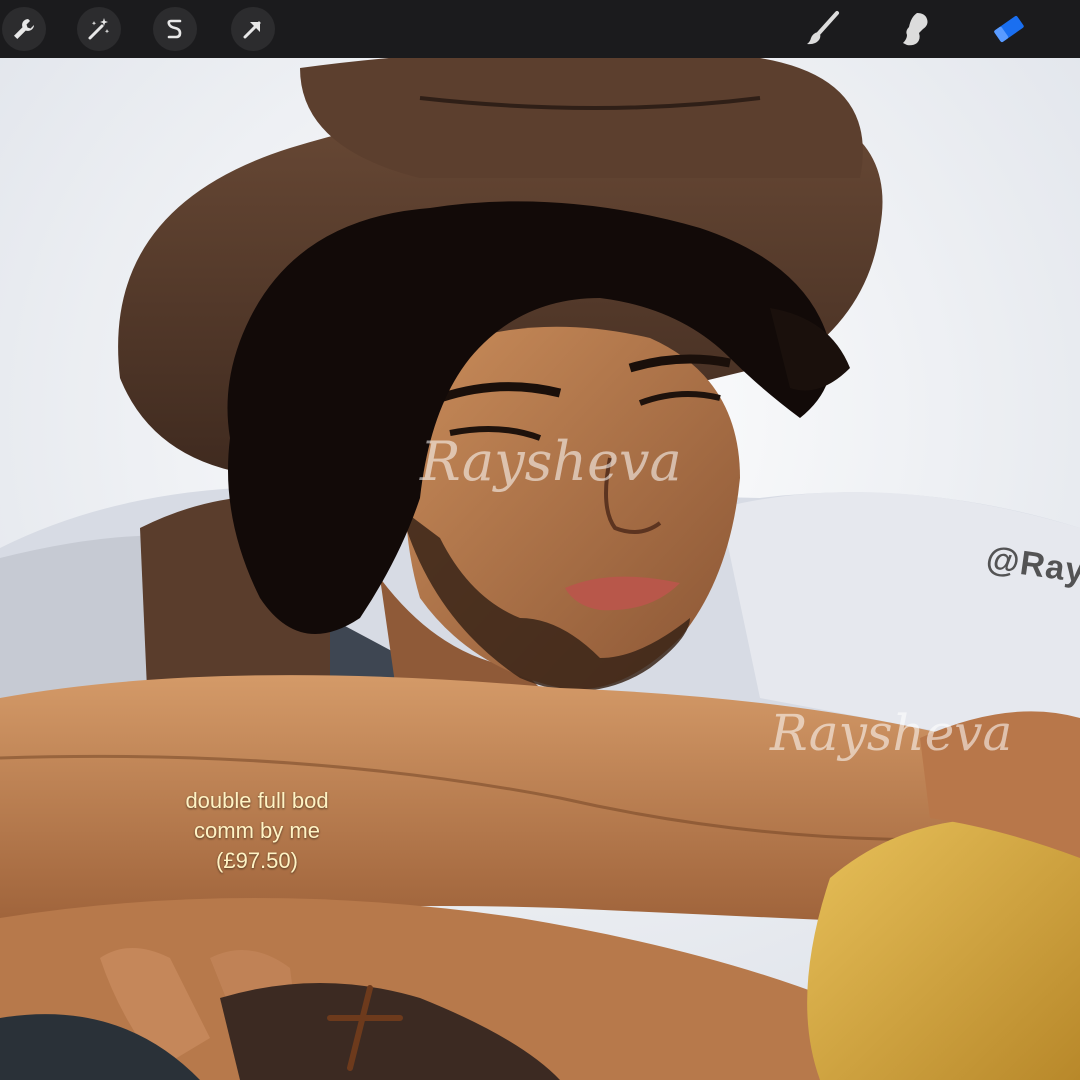  Describe the element at coordinates (540, 29) in the screenshot. I see `top-toolbar` at that location.